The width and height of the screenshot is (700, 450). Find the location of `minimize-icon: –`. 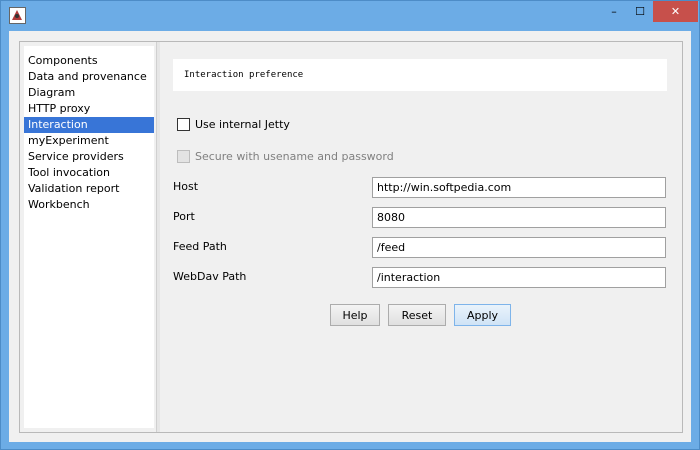

minimize-icon: – is located at coordinates (614, 11).